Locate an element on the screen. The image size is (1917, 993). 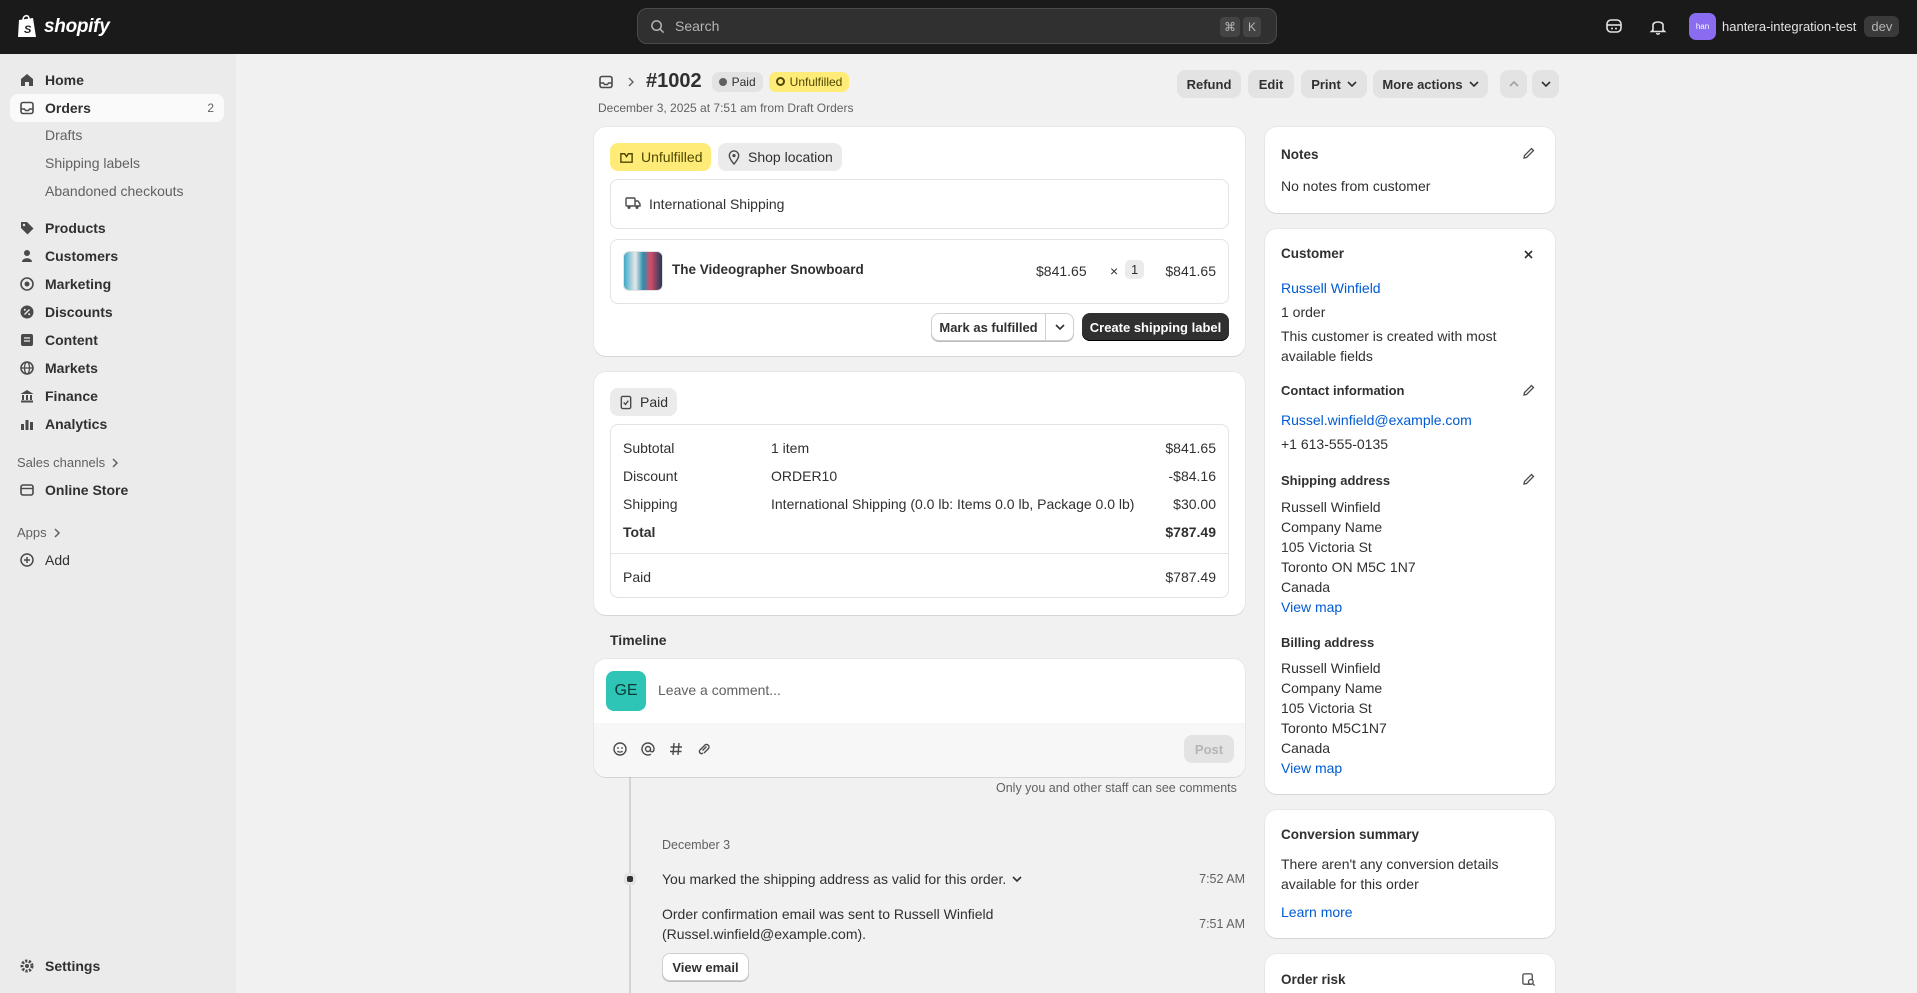
sidekick-icon is located at coordinates (1614, 26).